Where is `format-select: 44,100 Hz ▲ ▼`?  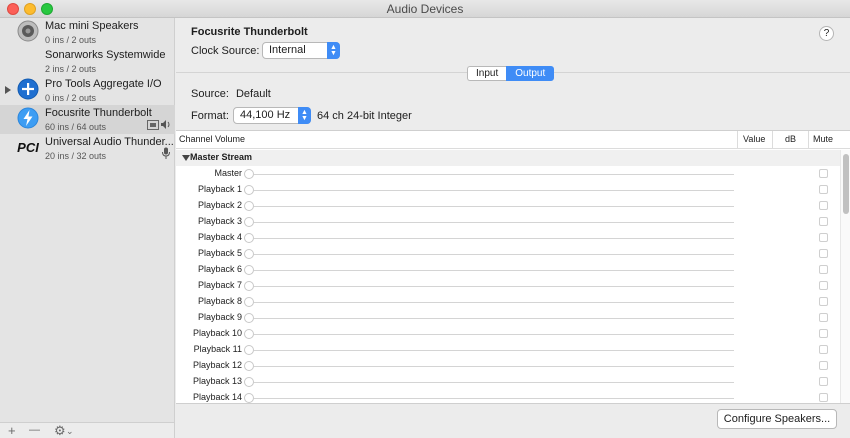
format-select: 44,100 Hz ▲ ▼ is located at coordinates (272, 115).